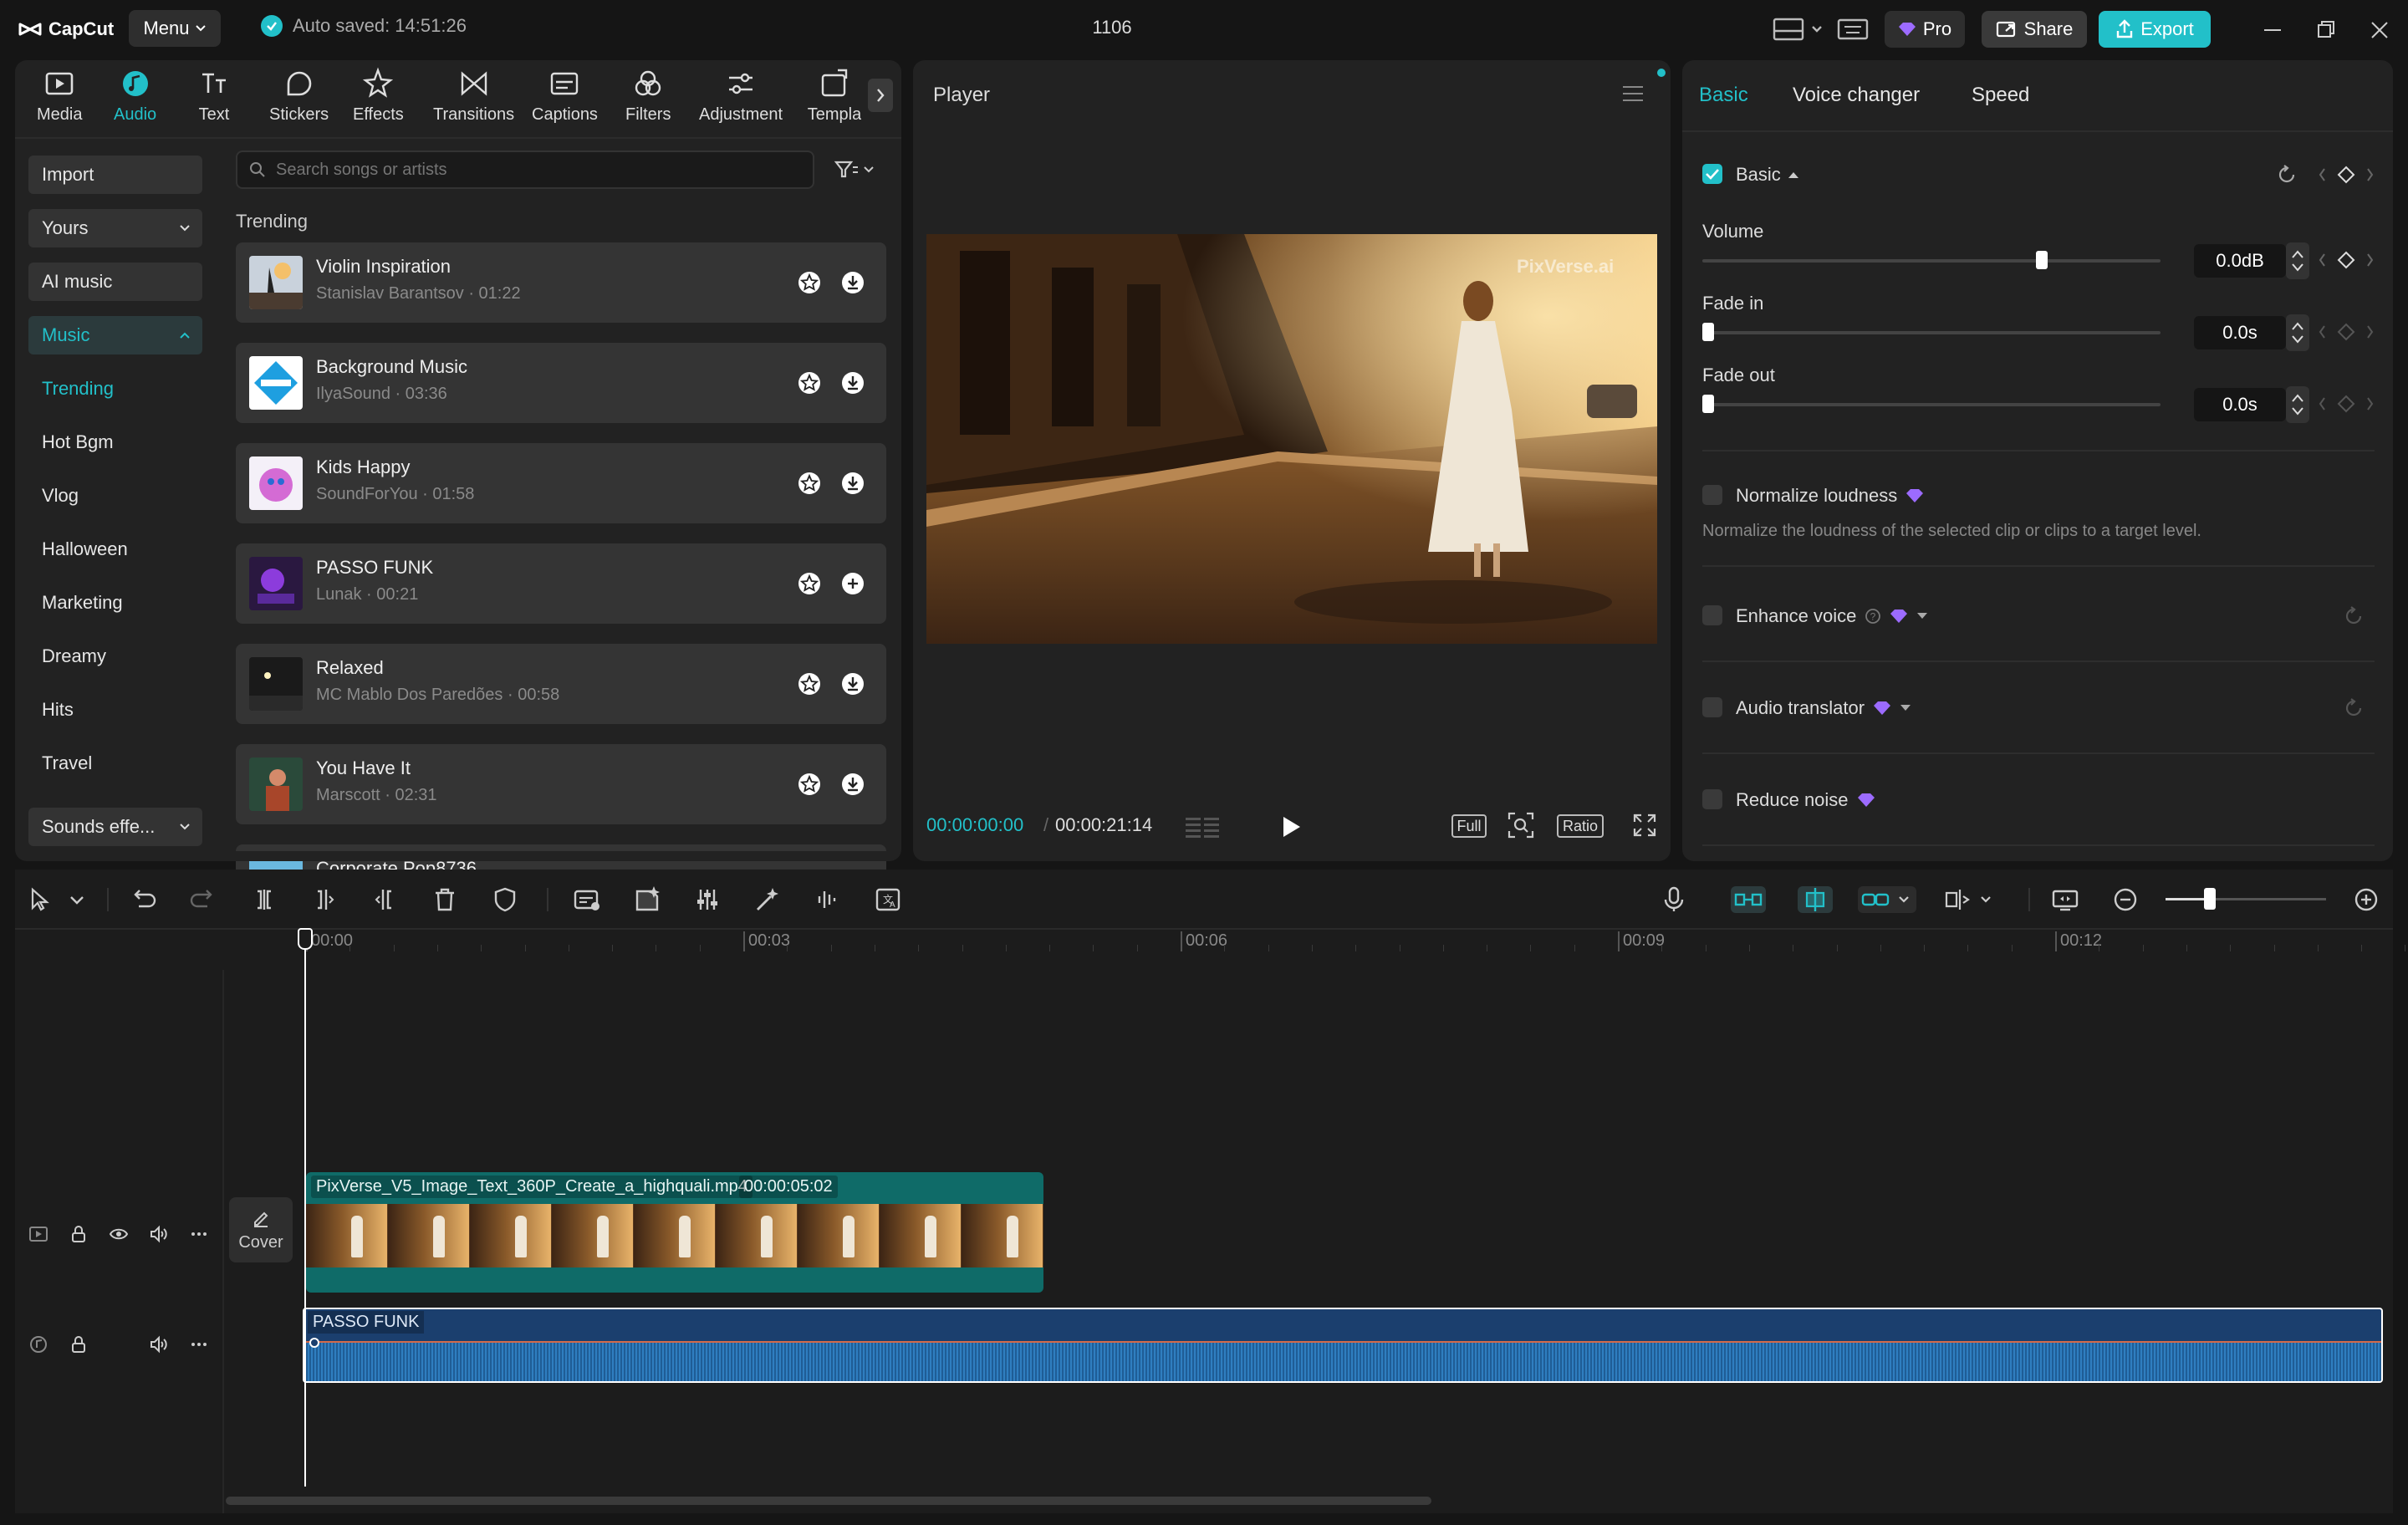 The width and height of the screenshot is (2408, 1525). I want to click on cover-button: Cover, so click(261, 1229).